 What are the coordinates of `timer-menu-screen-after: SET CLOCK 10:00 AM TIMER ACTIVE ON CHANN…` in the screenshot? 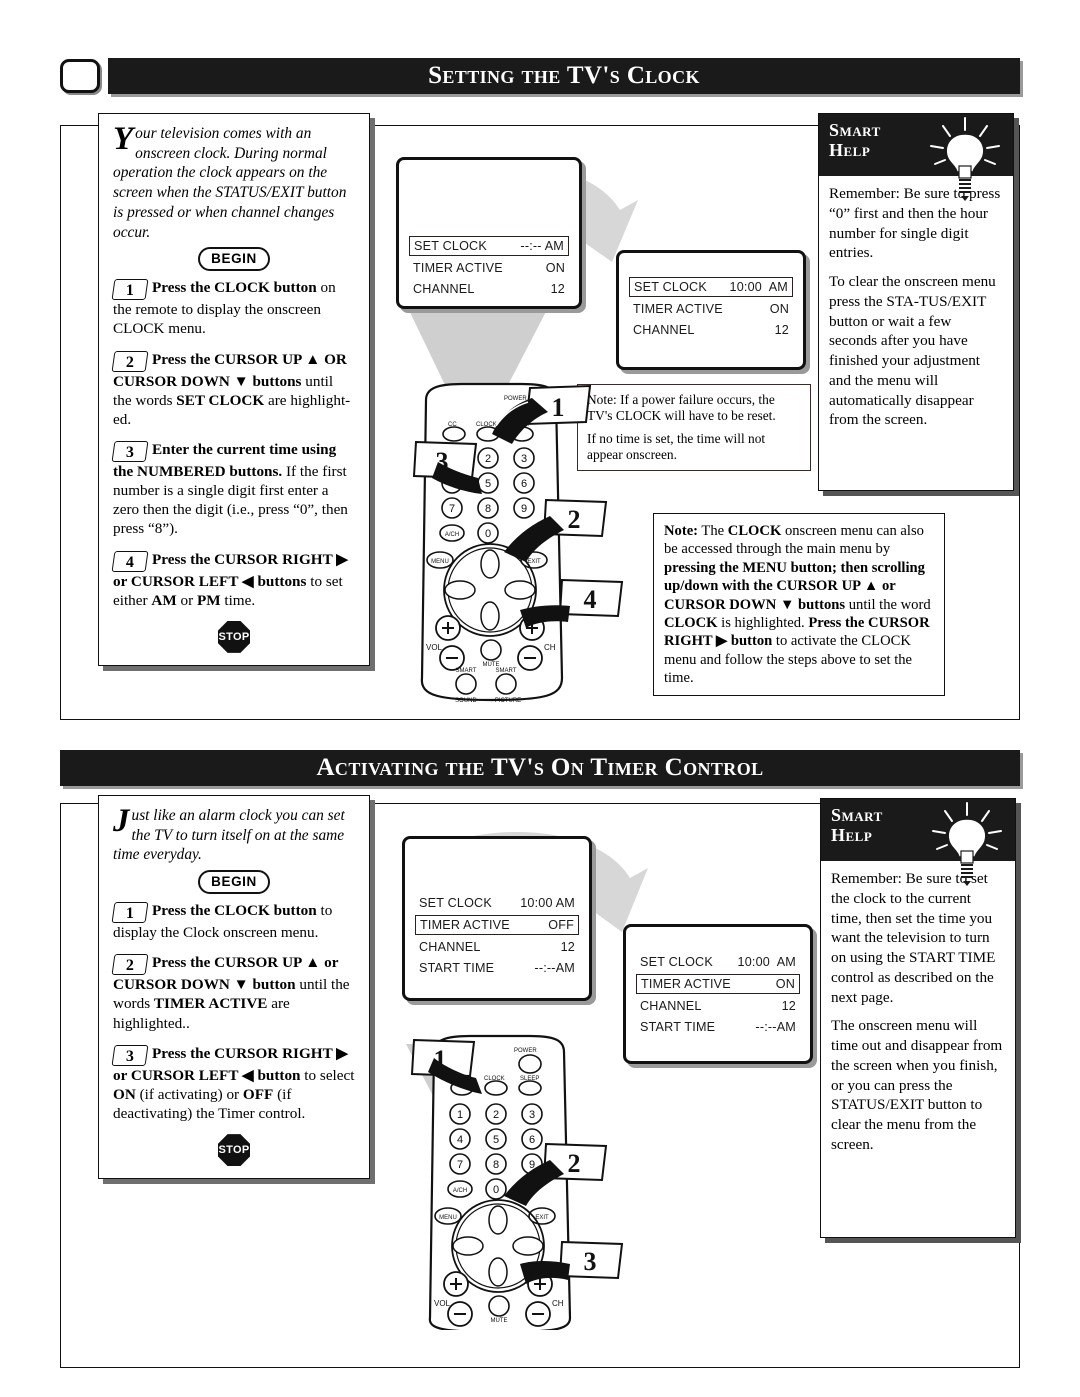 It's located at (718, 994).